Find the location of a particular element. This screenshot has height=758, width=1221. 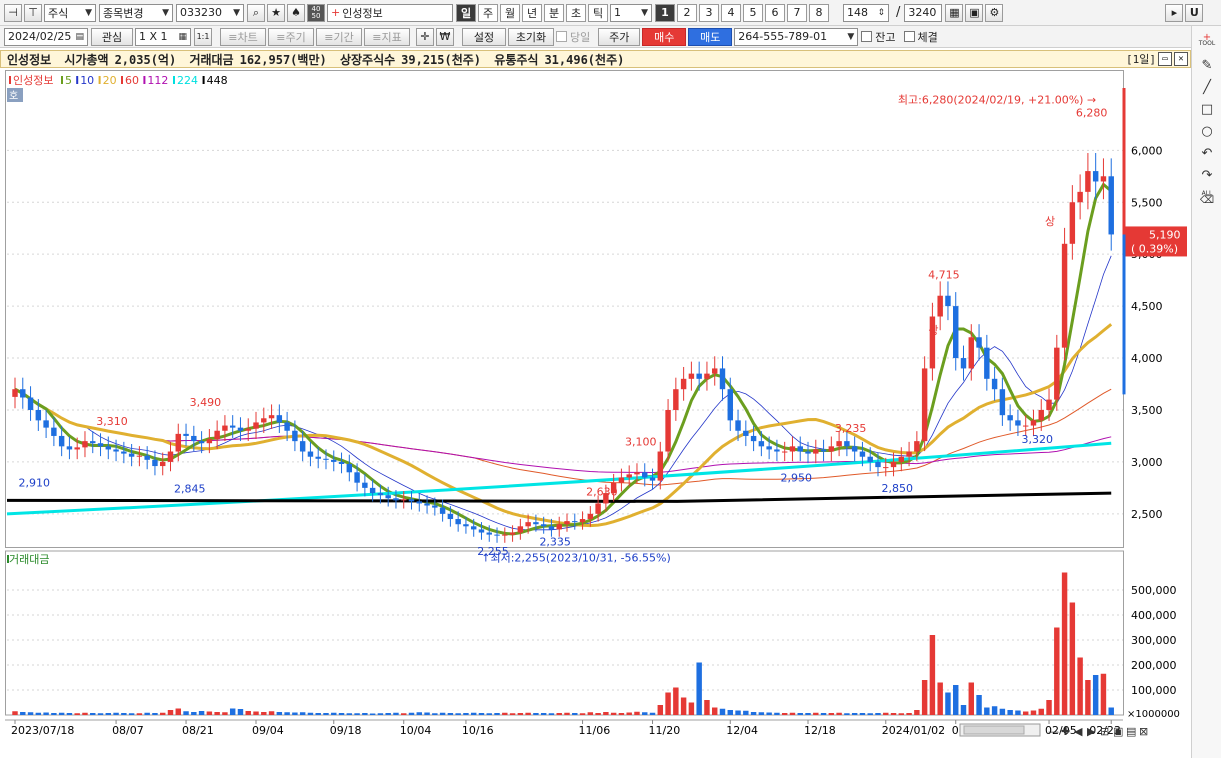

sell-button: 매도 is located at coordinates (710, 36).